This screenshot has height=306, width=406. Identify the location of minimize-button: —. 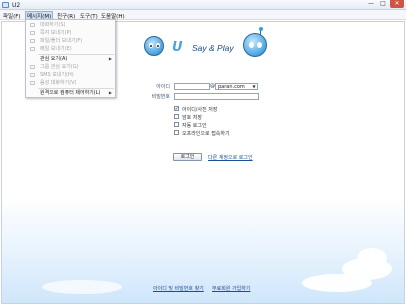
(371, 4).